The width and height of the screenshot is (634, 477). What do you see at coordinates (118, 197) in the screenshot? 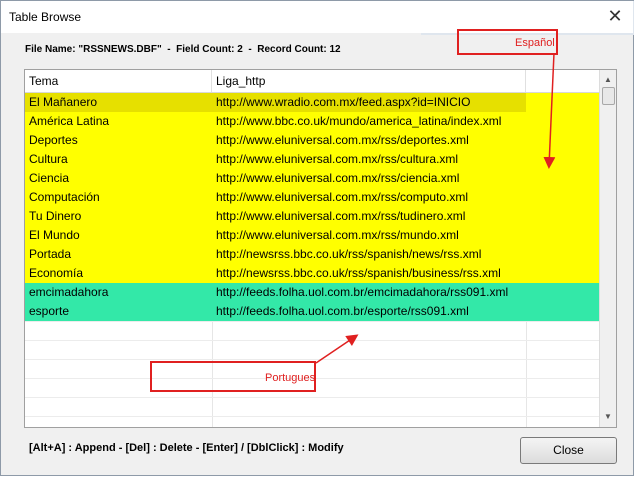
I see `cell-tema: Computación` at bounding box center [118, 197].